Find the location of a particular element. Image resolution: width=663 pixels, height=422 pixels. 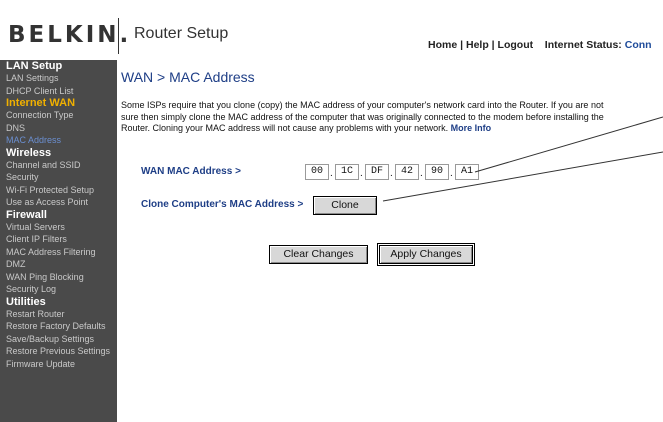

callout-line-clone is located at coordinates (522, 176).